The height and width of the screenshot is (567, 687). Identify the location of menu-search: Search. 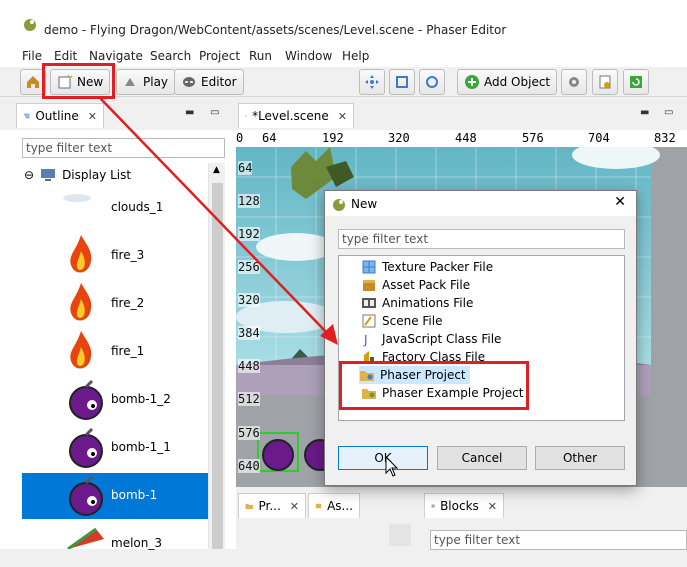
(170, 56).